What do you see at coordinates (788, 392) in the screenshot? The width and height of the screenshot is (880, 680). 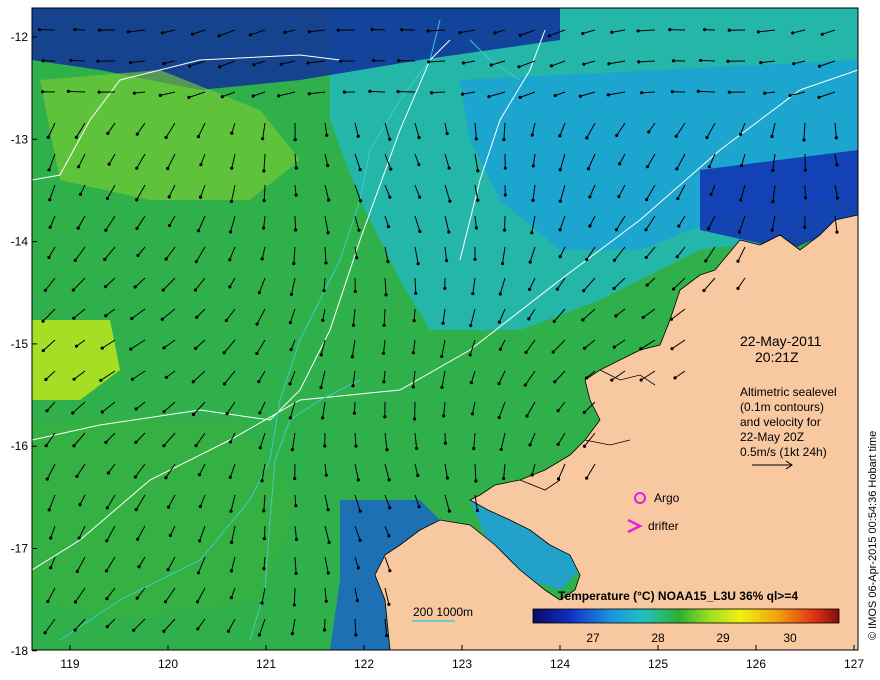 I see `description-line: Altimetric sealevel` at bounding box center [788, 392].